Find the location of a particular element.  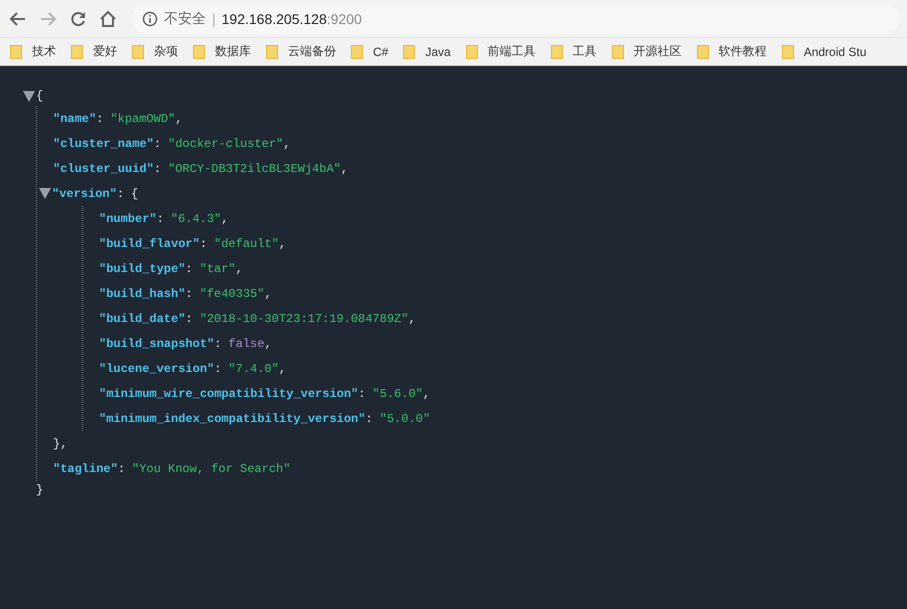

address-bar: 不安全 | 192.168.205.128:9200 is located at coordinates (515, 19).